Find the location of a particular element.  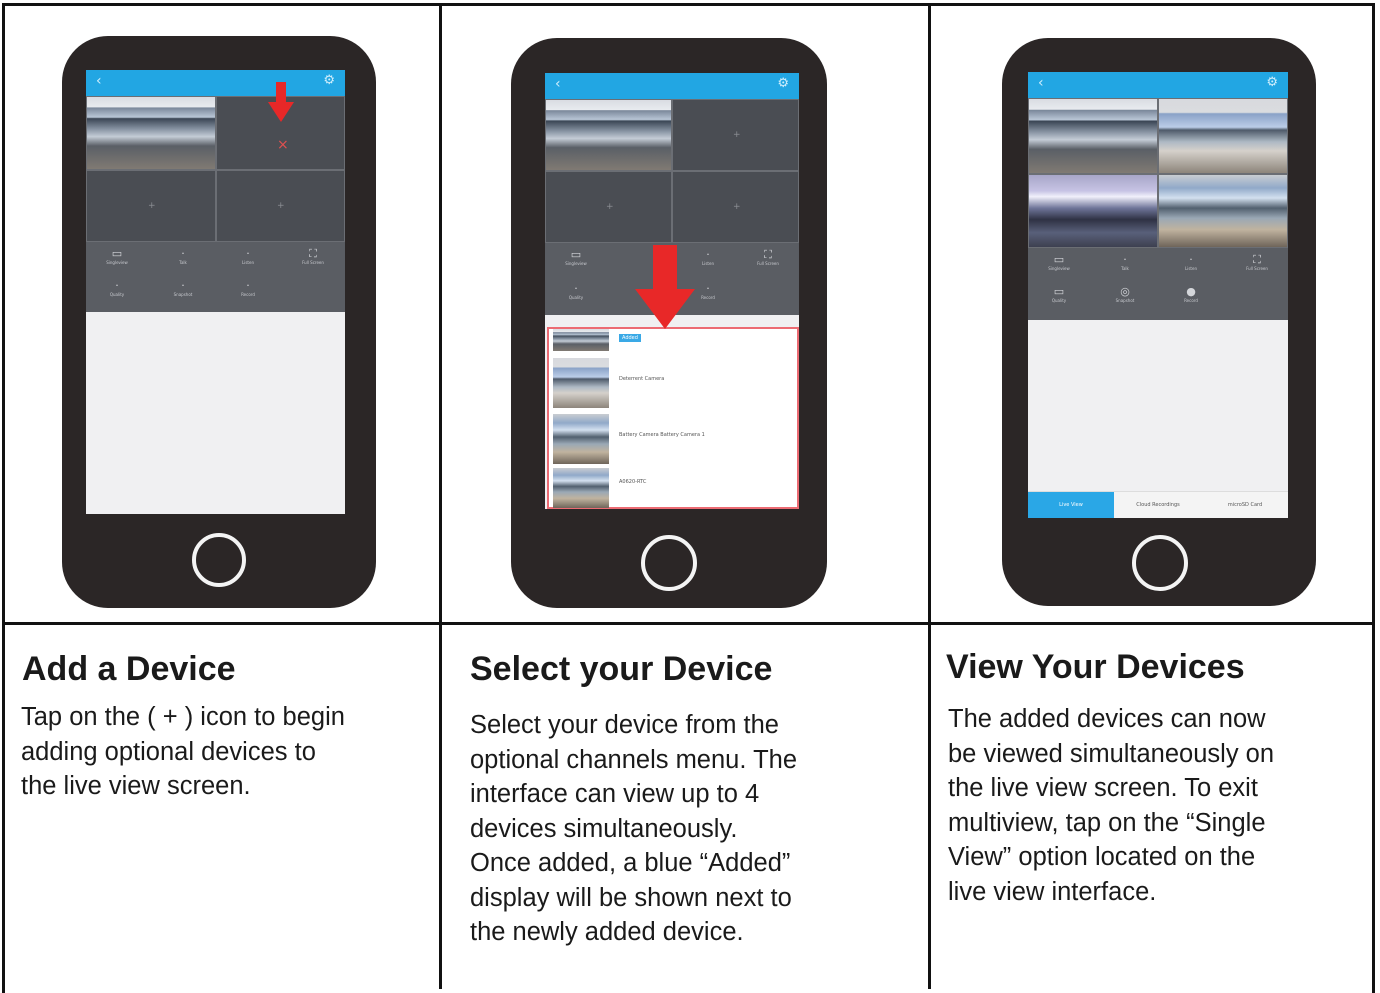

channel-row: Battery Camera Battery Camera 1 is located at coordinates (673, 439).